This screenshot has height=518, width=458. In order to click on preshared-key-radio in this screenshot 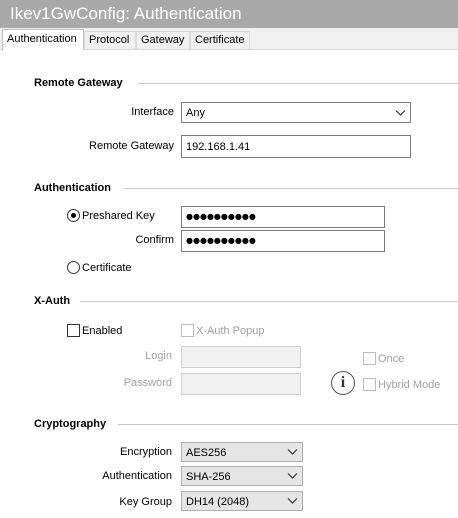, I will do `click(73, 215)`.